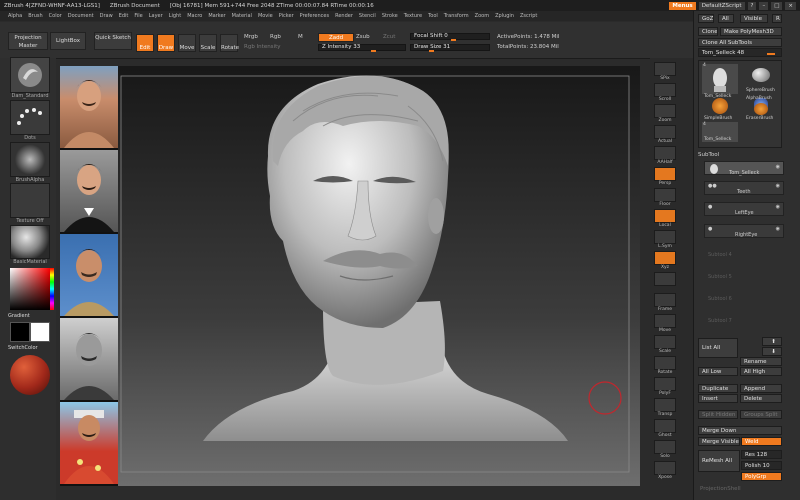 The height and width of the screenshot is (500, 800). What do you see at coordinates (777, 18) in the screenshot?
I see `r-button: R` at bounding box center [777, 18].